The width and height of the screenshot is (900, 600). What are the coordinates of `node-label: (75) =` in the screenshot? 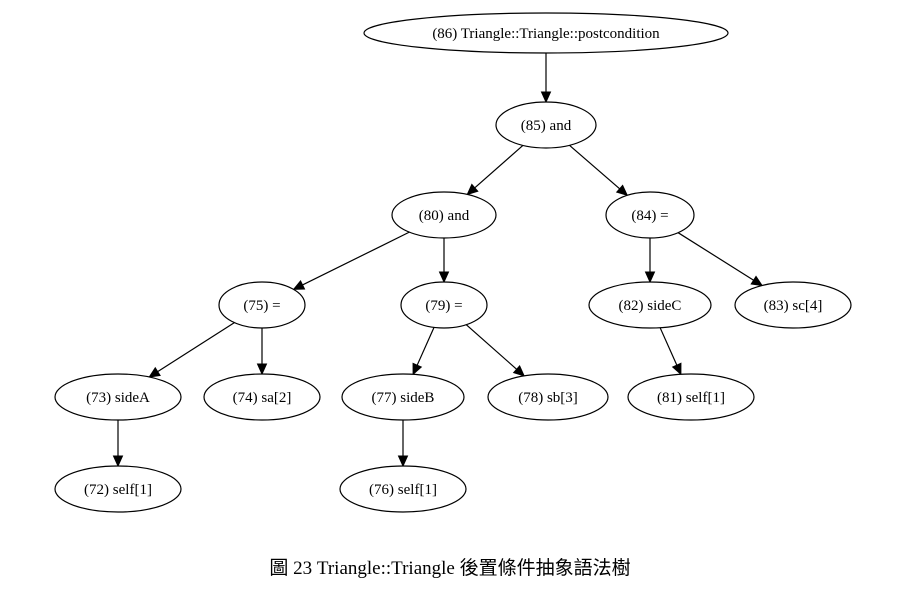 It's located at (261, 306).